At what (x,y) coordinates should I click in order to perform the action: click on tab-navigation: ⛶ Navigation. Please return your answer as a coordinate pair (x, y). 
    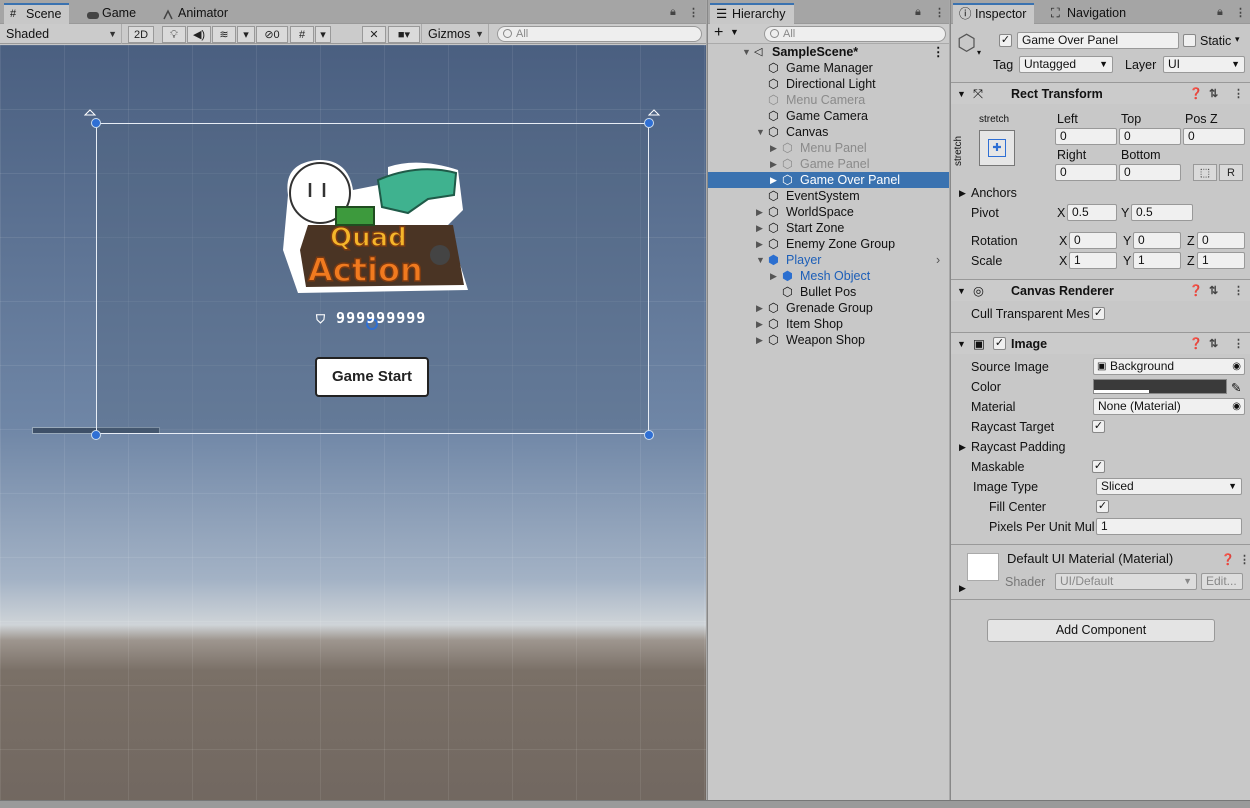
    Looking at the image, I should click on (1089, 13).